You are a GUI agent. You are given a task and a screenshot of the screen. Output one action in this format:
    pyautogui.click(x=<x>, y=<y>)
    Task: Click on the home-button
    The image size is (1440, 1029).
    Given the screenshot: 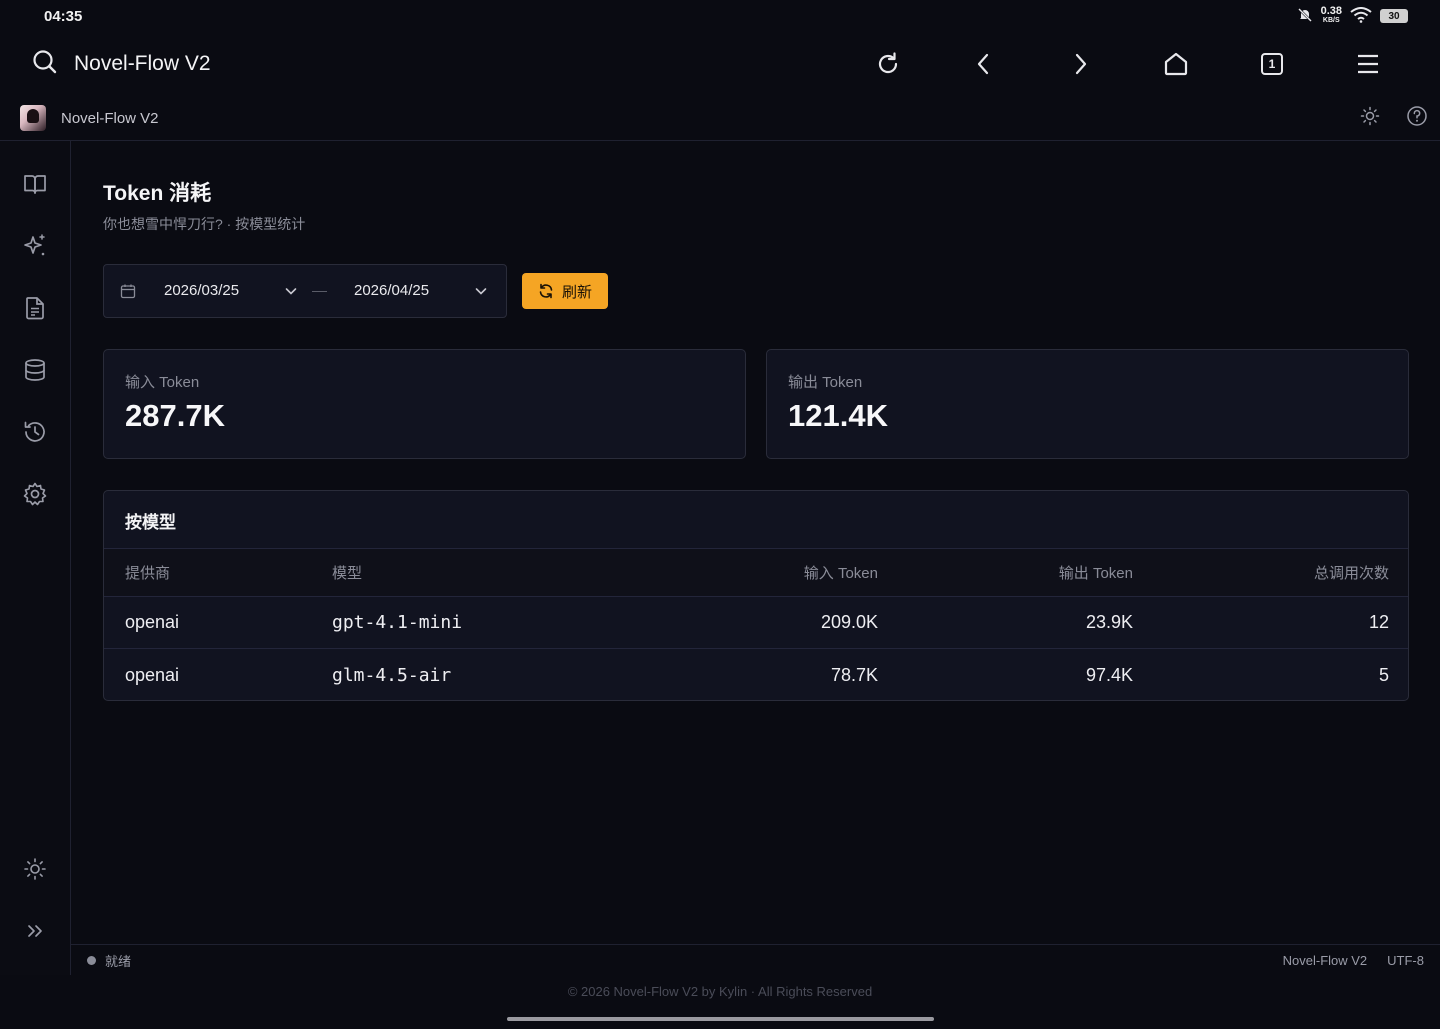 What is the action you would take?
    pyautogui.click(x=1176, y=64)
    